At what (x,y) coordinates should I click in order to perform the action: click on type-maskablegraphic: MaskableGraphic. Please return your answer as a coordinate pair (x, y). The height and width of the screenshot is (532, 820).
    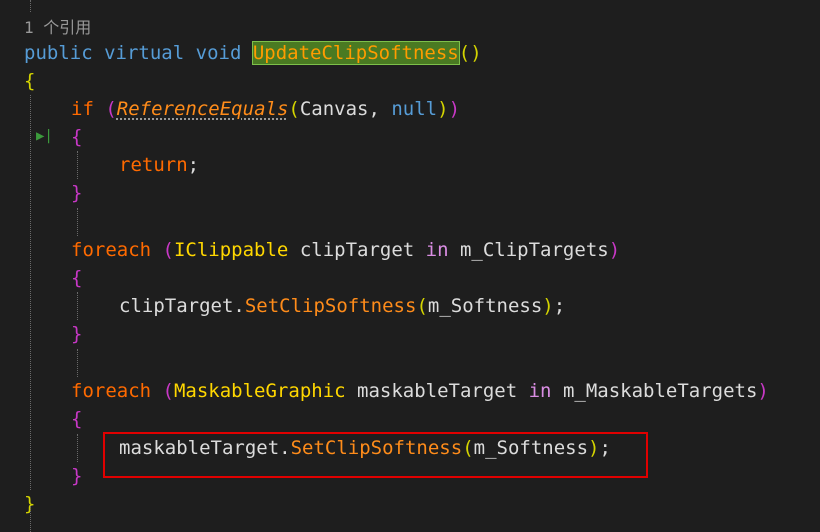
    Looking at the image, I should click on (260, 391).